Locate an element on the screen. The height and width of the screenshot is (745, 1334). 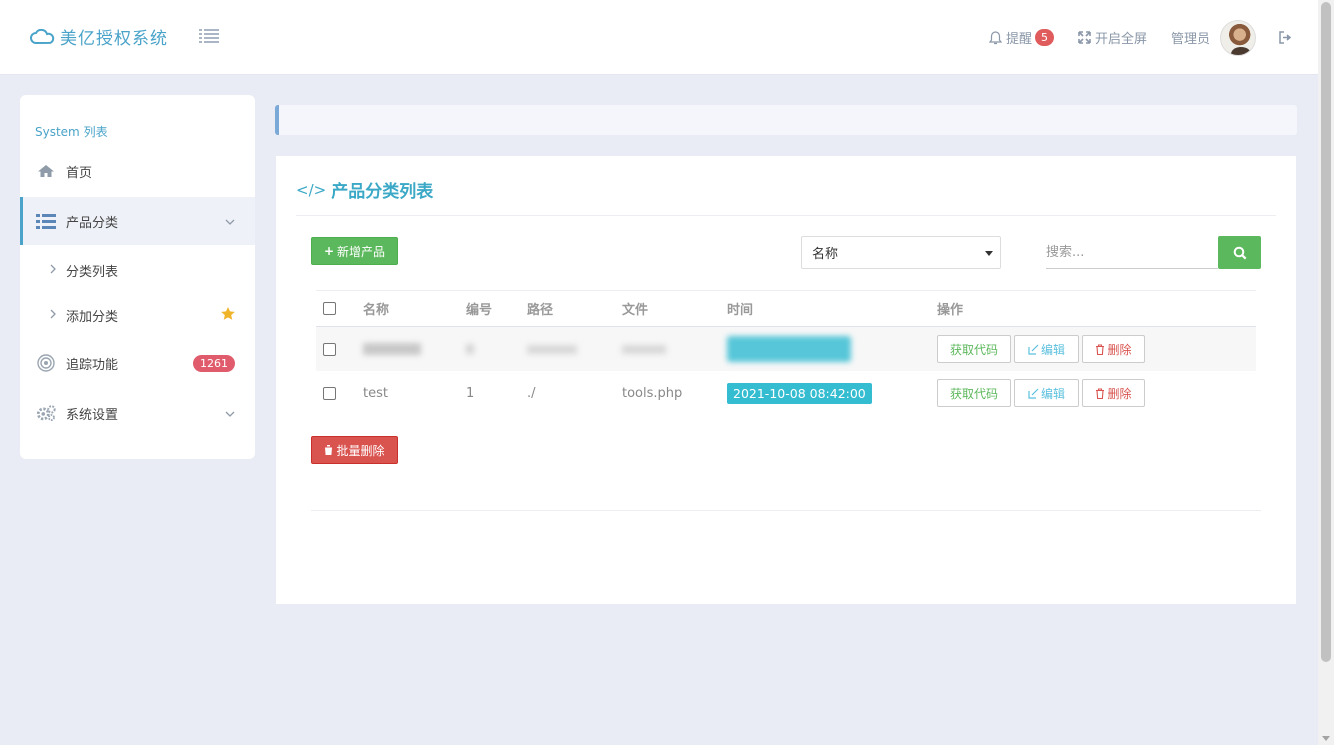
sidebar-title: System 列表 is located at coordinates (71, 132).